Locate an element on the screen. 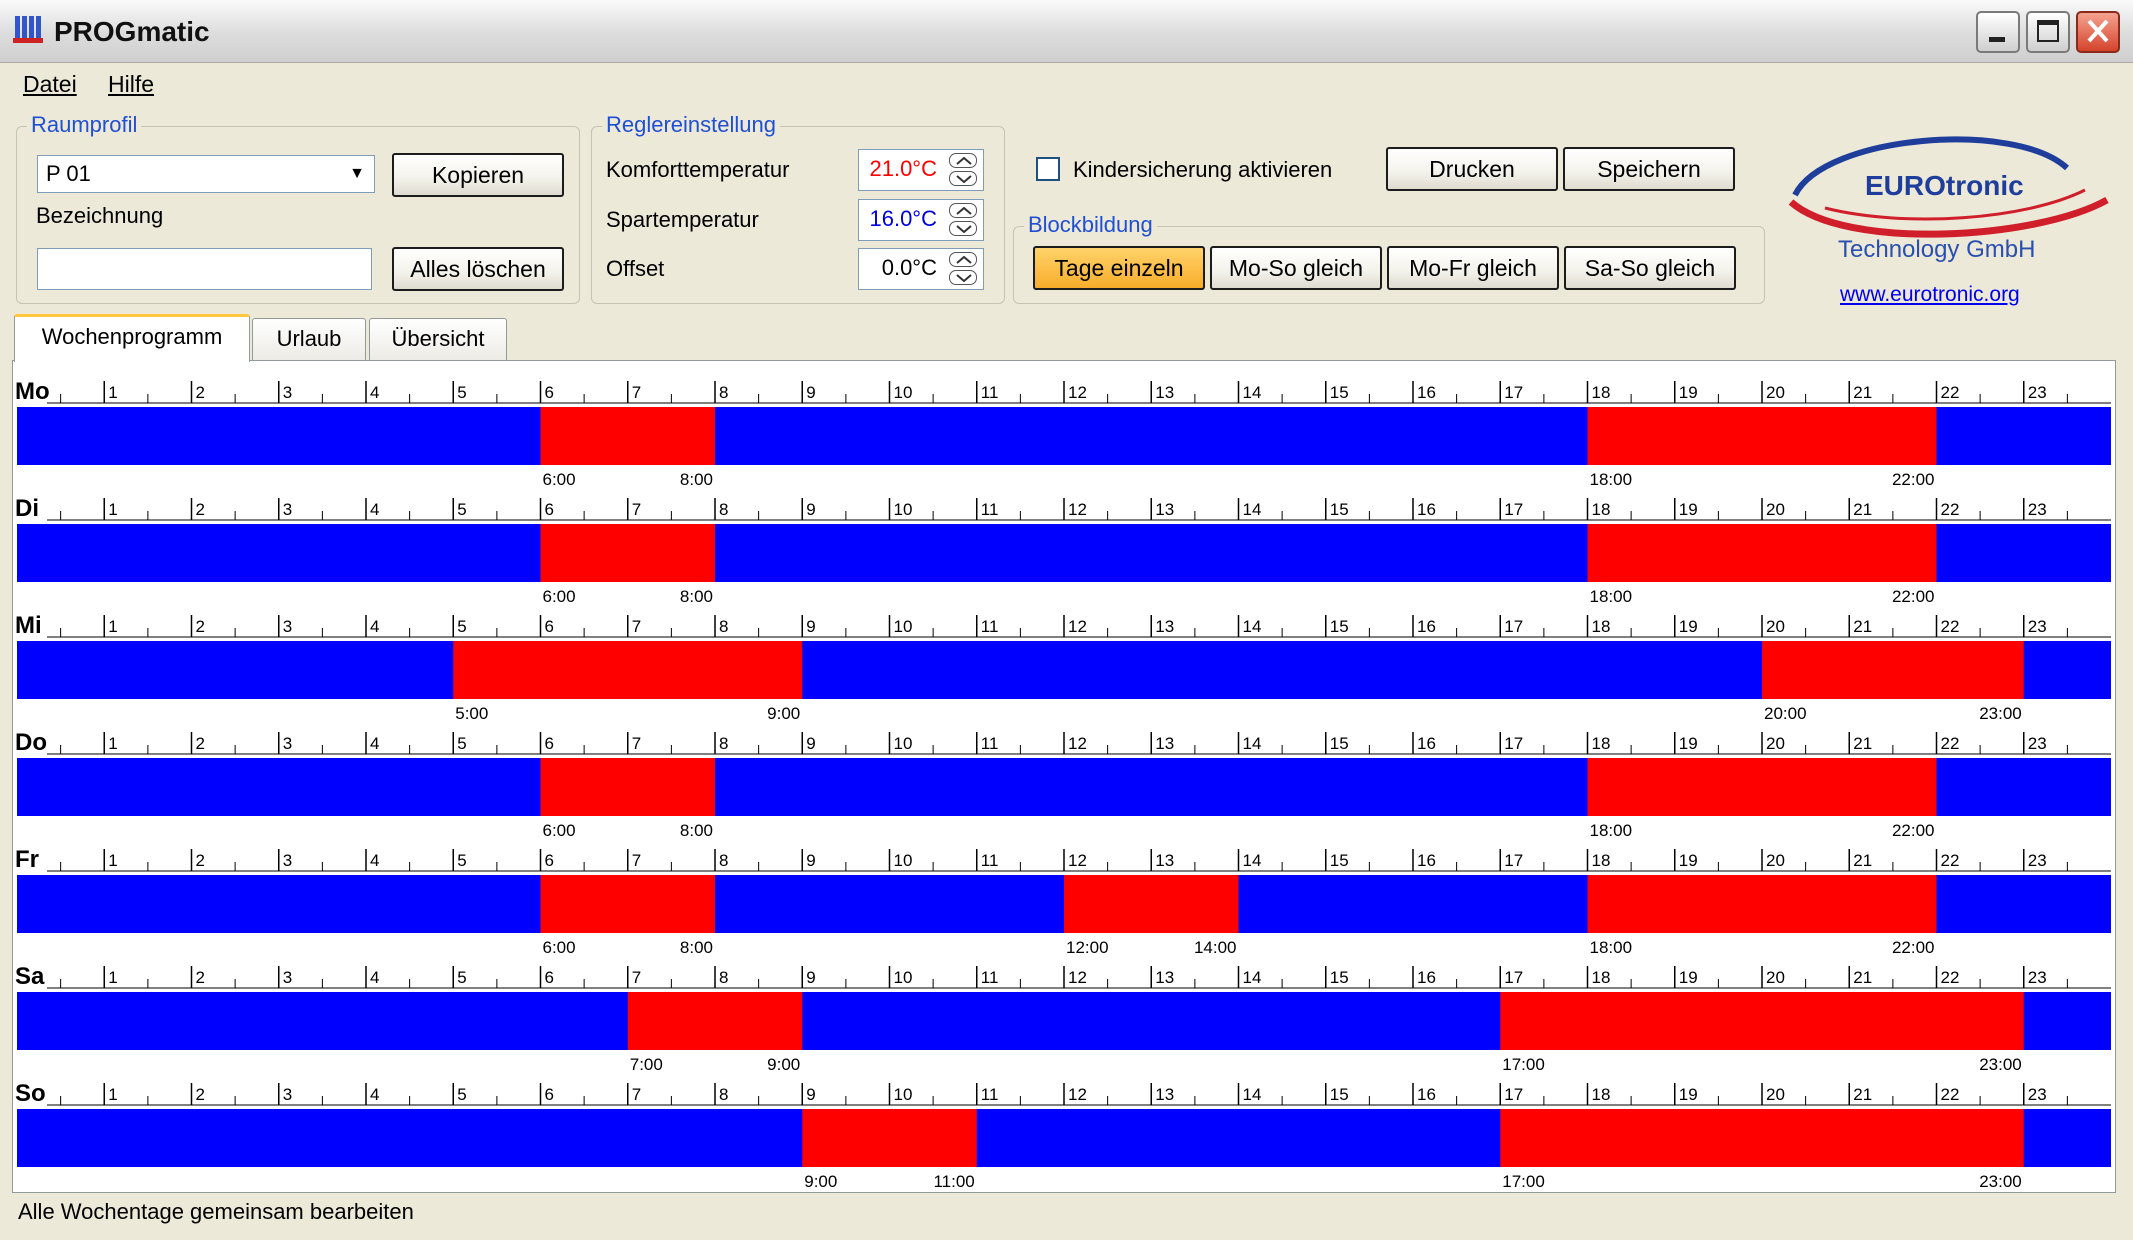 Image resolution: width=2133 pixels, height=1240 pixels. hour-tick-label: 12 is located at coordinates (1077, 1094).